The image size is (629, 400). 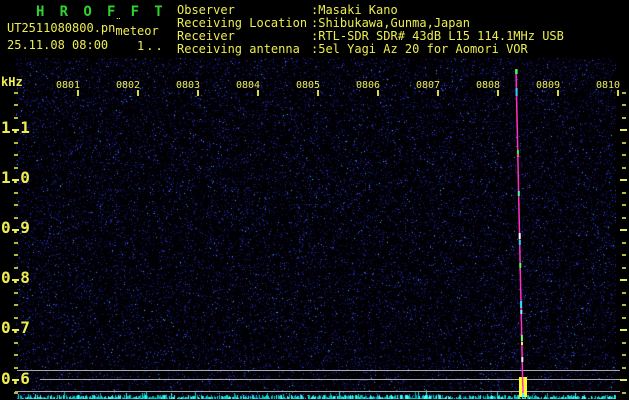 I want to click on trace-tip, so click(x=516, y=71).